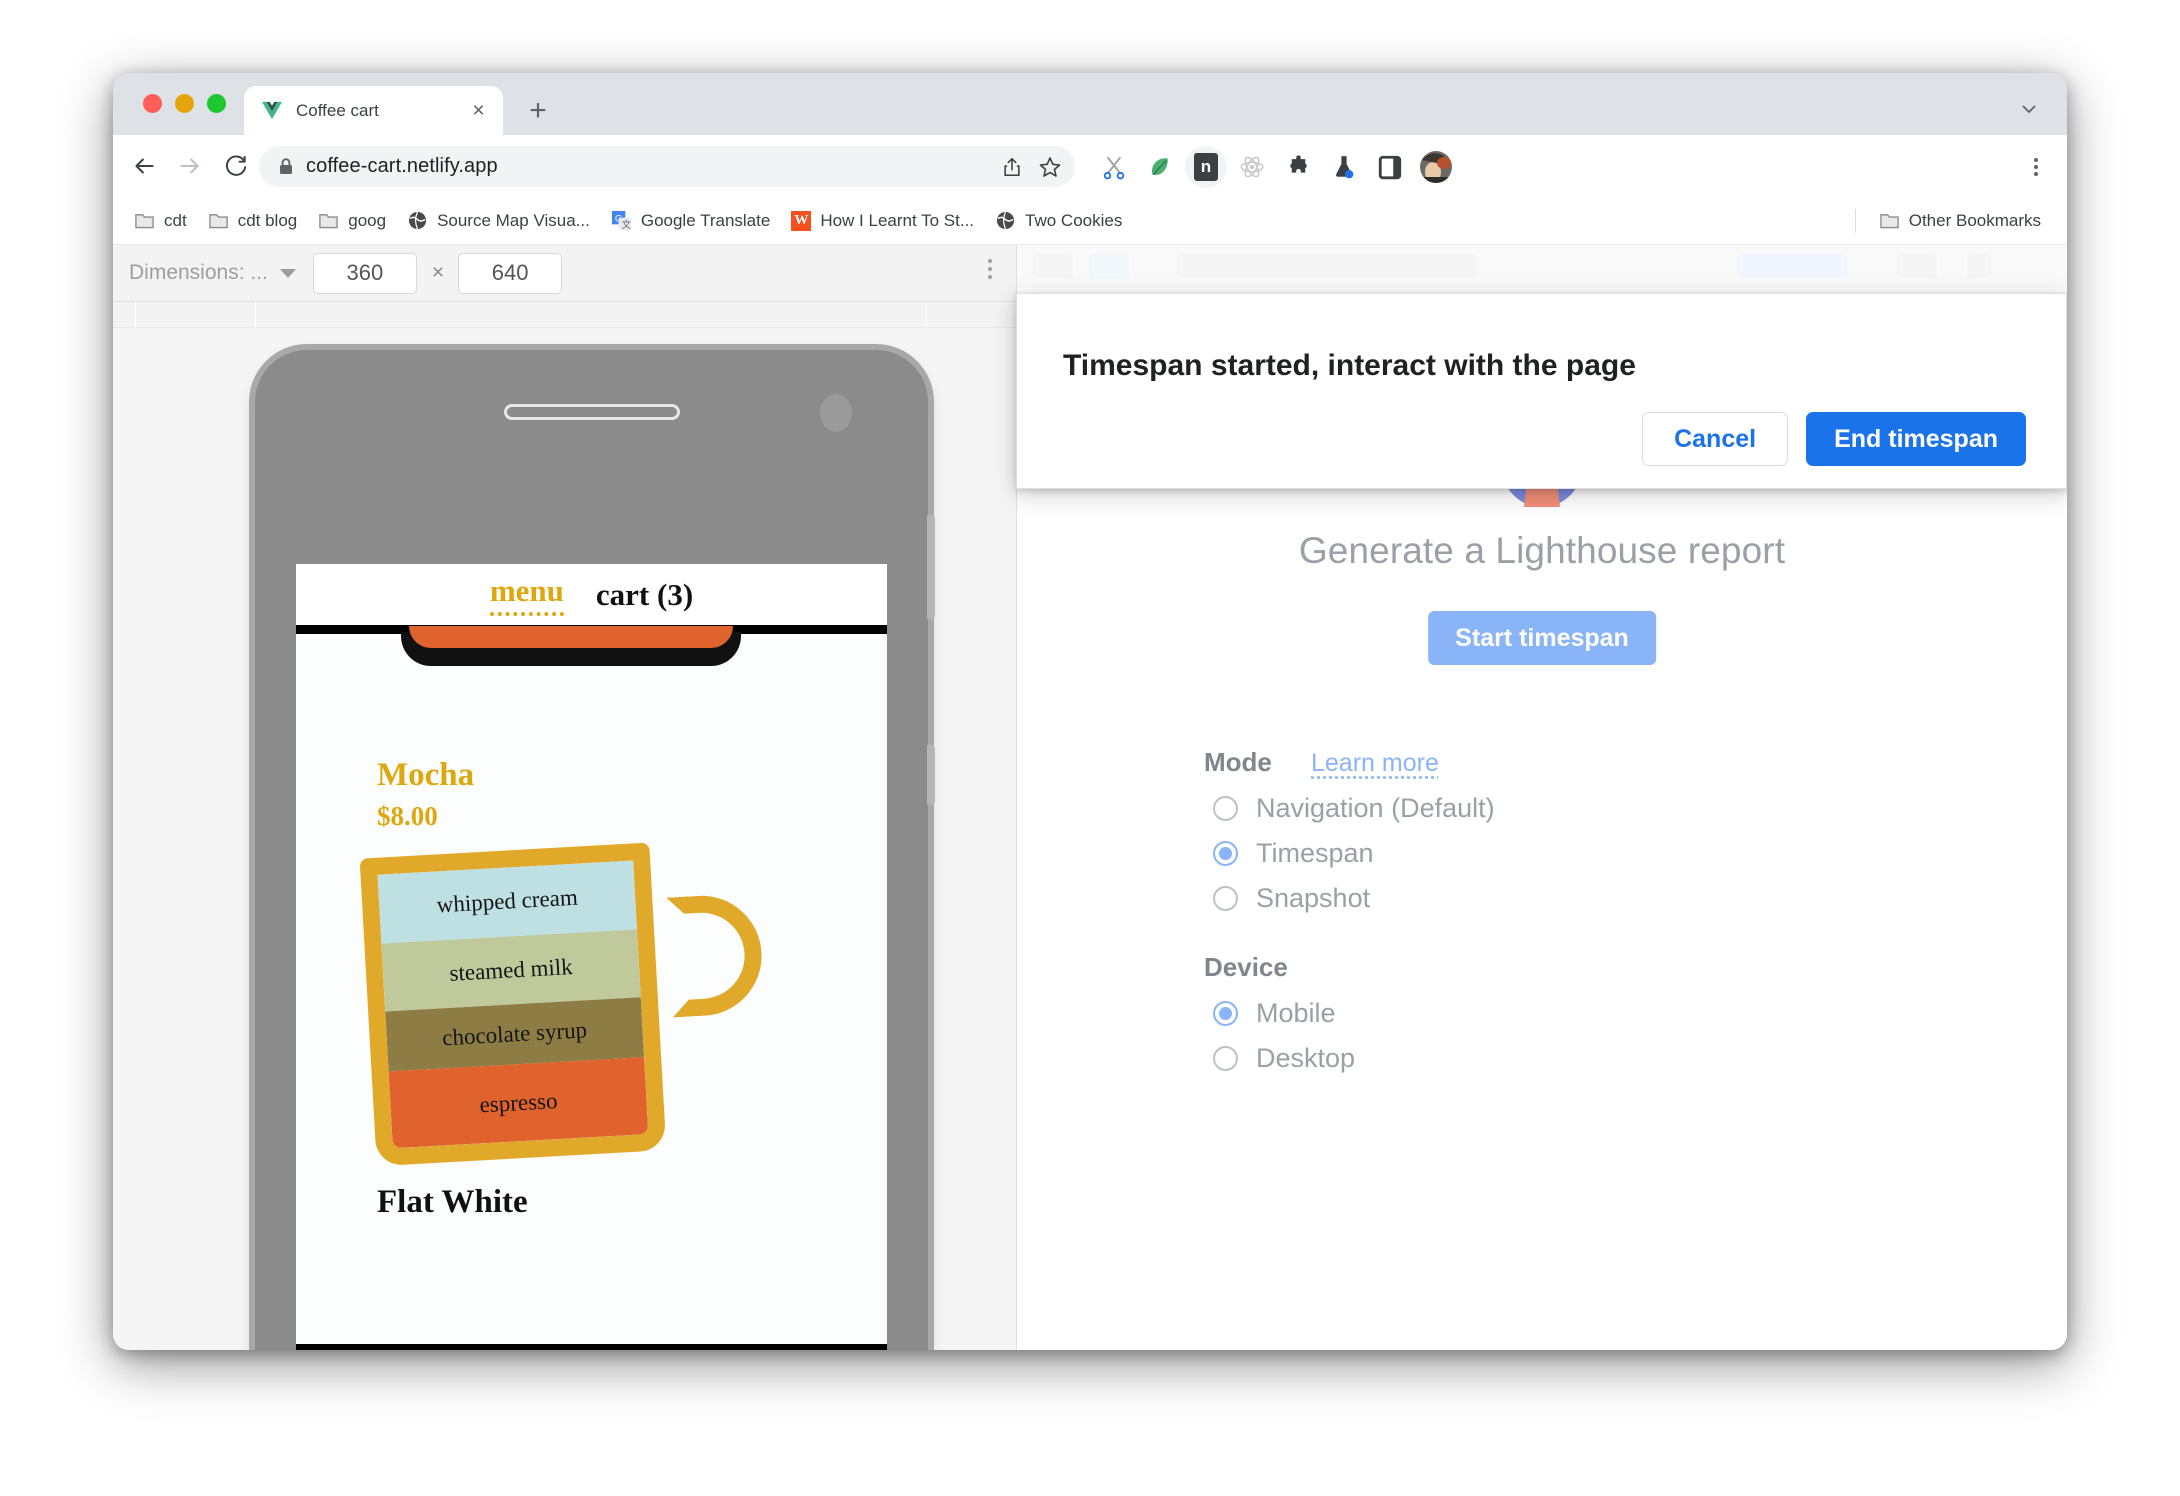 The image size is (2180, 1496). I want to click on avatar, so click(1436, 167).